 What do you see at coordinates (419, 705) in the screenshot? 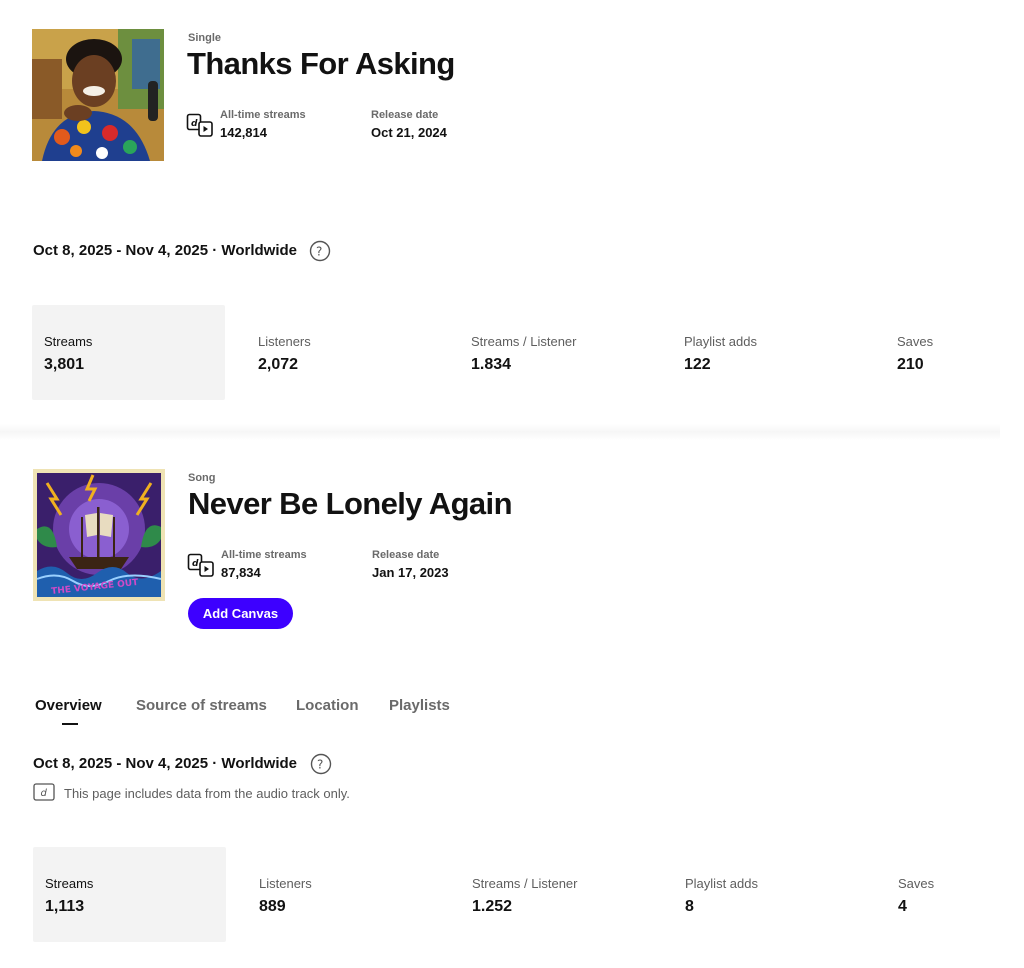
I see `tab-playlists: Playlists` at bounding box center [419, 705].